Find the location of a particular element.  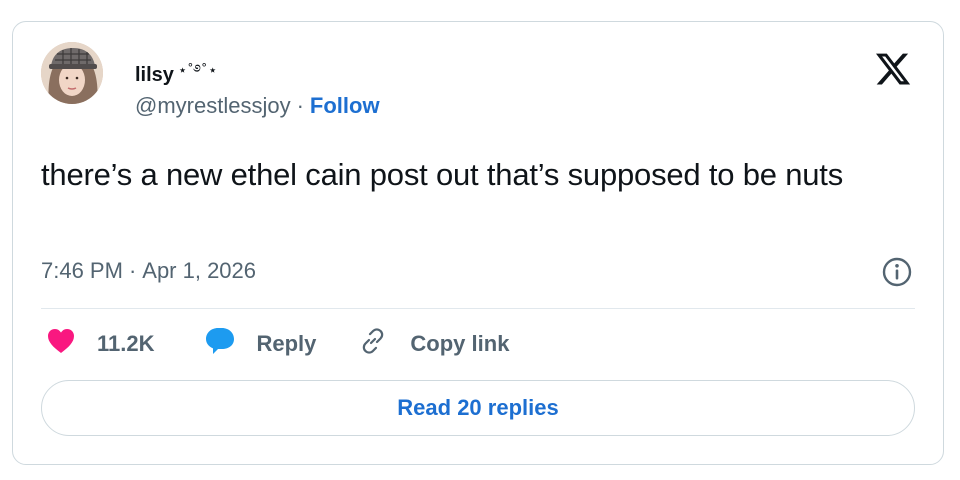

link-icon is located at coordinates (373, 344).